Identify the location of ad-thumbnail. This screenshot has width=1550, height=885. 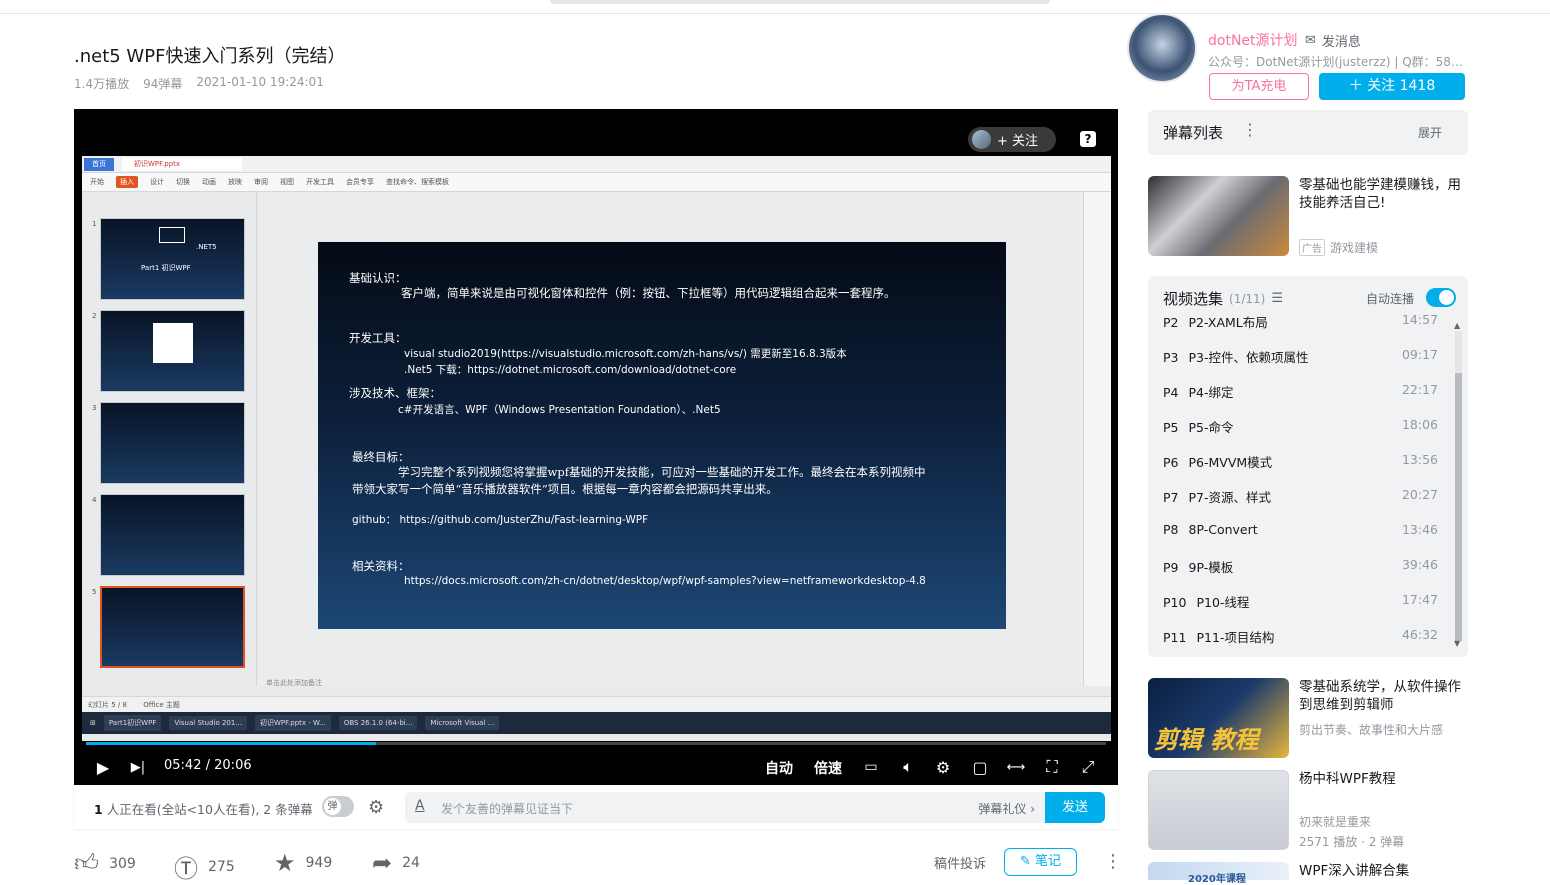
(1218, 216).